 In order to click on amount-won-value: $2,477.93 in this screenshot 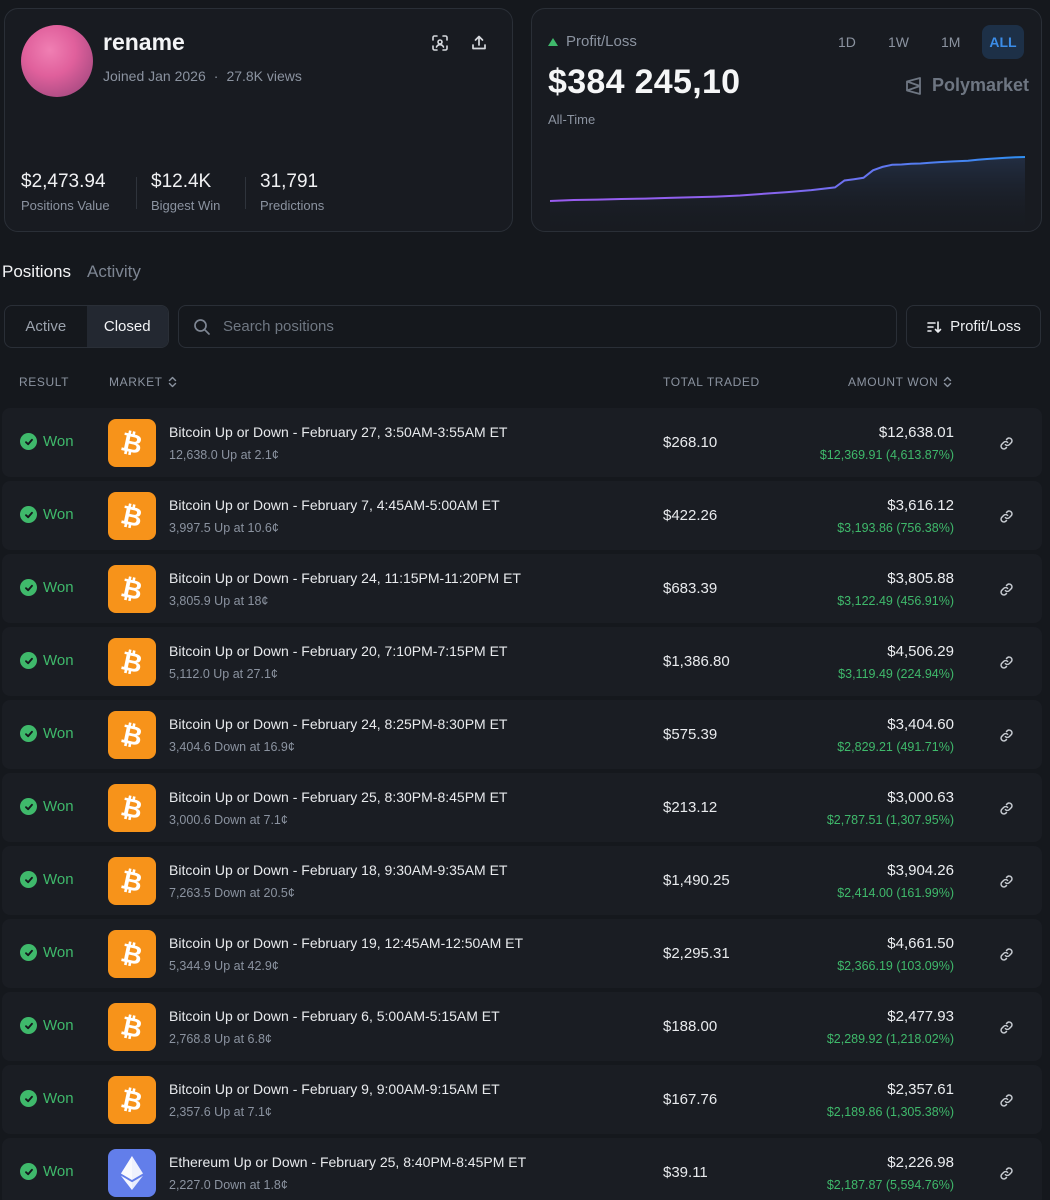, I will do `click(920, 1016)`.